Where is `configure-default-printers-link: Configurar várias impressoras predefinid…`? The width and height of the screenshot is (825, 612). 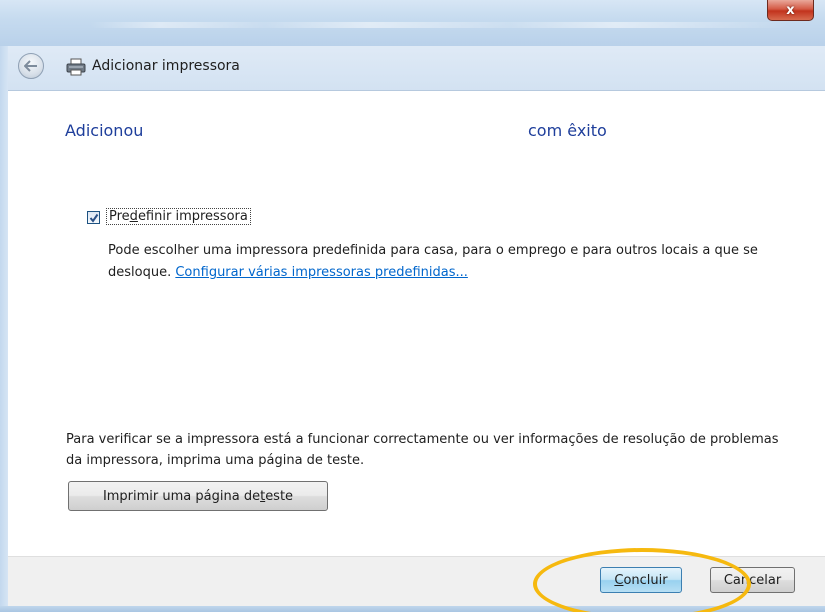 configure-default-printers-link: Configurar várias impressoras predefinid… is located at coordinates (321, 272).